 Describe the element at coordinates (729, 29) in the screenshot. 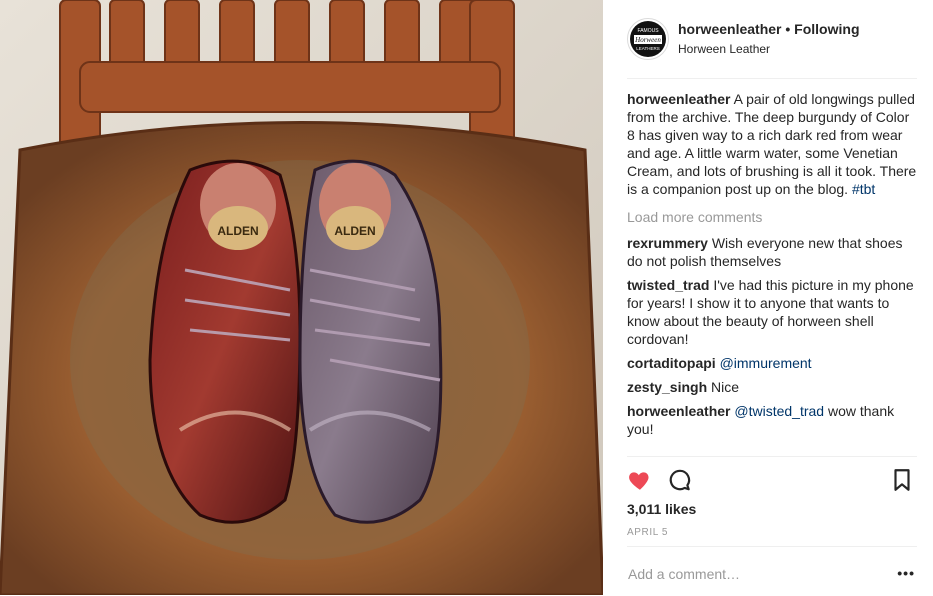

I see `header-username: horweenleather` at that location.